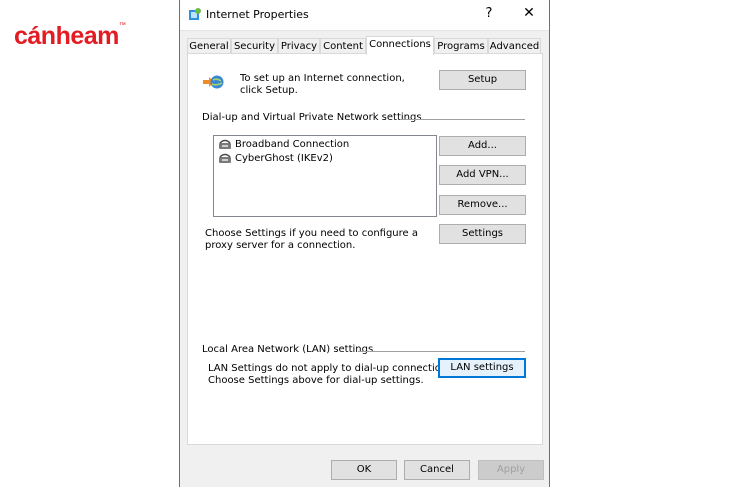 This screenshot has height=487, width=730. What do you see at coordinates (299, 46) in the screenshot?
I see `tab-privacy: Privacy` at bounding box center [299, 46].